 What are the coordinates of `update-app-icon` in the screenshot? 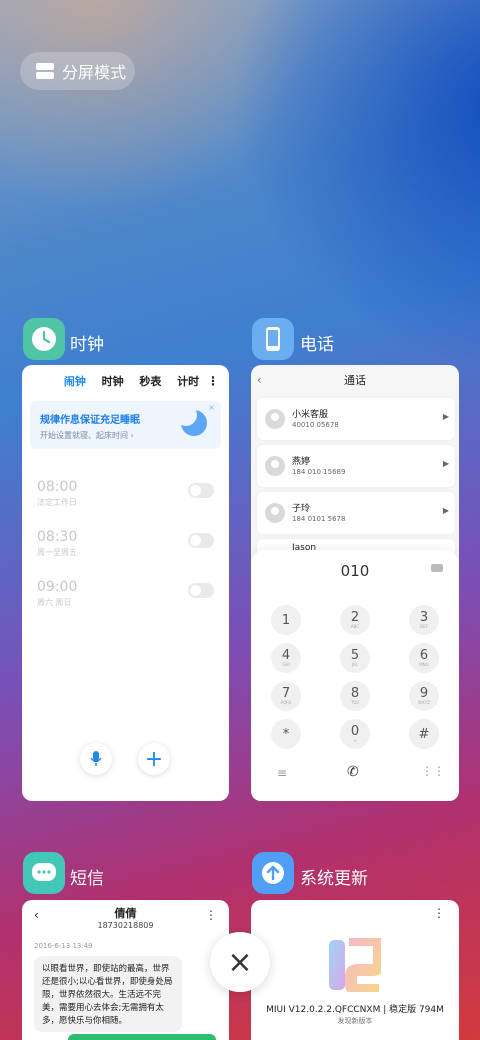 It's located at (273, 873).